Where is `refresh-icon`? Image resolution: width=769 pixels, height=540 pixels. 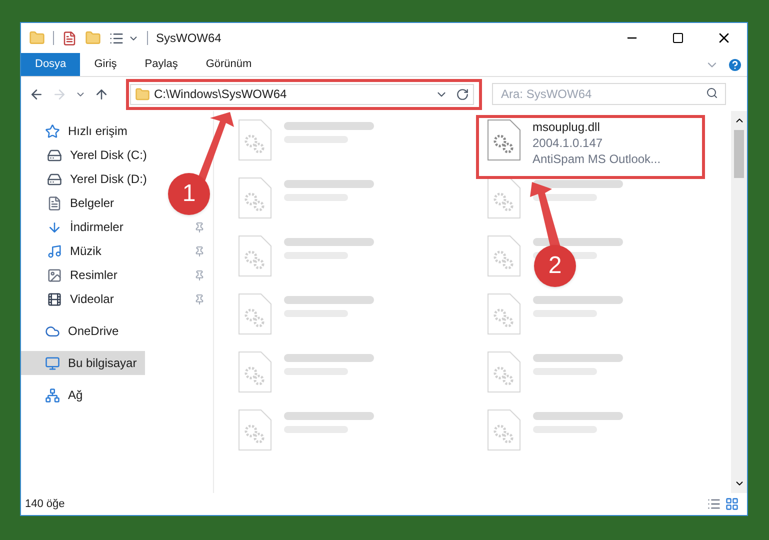 refresh-icon is located at coordinates (462, 94).